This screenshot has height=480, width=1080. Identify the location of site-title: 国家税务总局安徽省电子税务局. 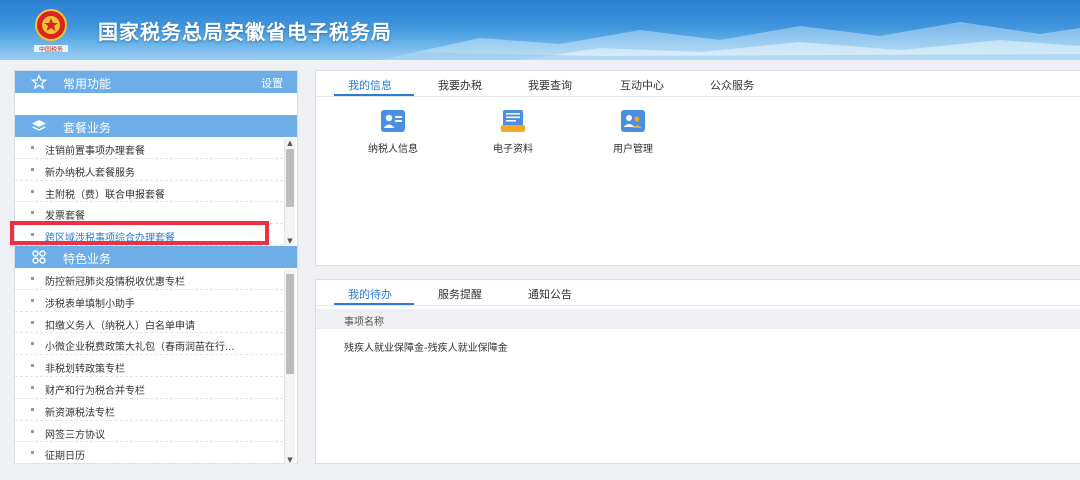
(245, 32).